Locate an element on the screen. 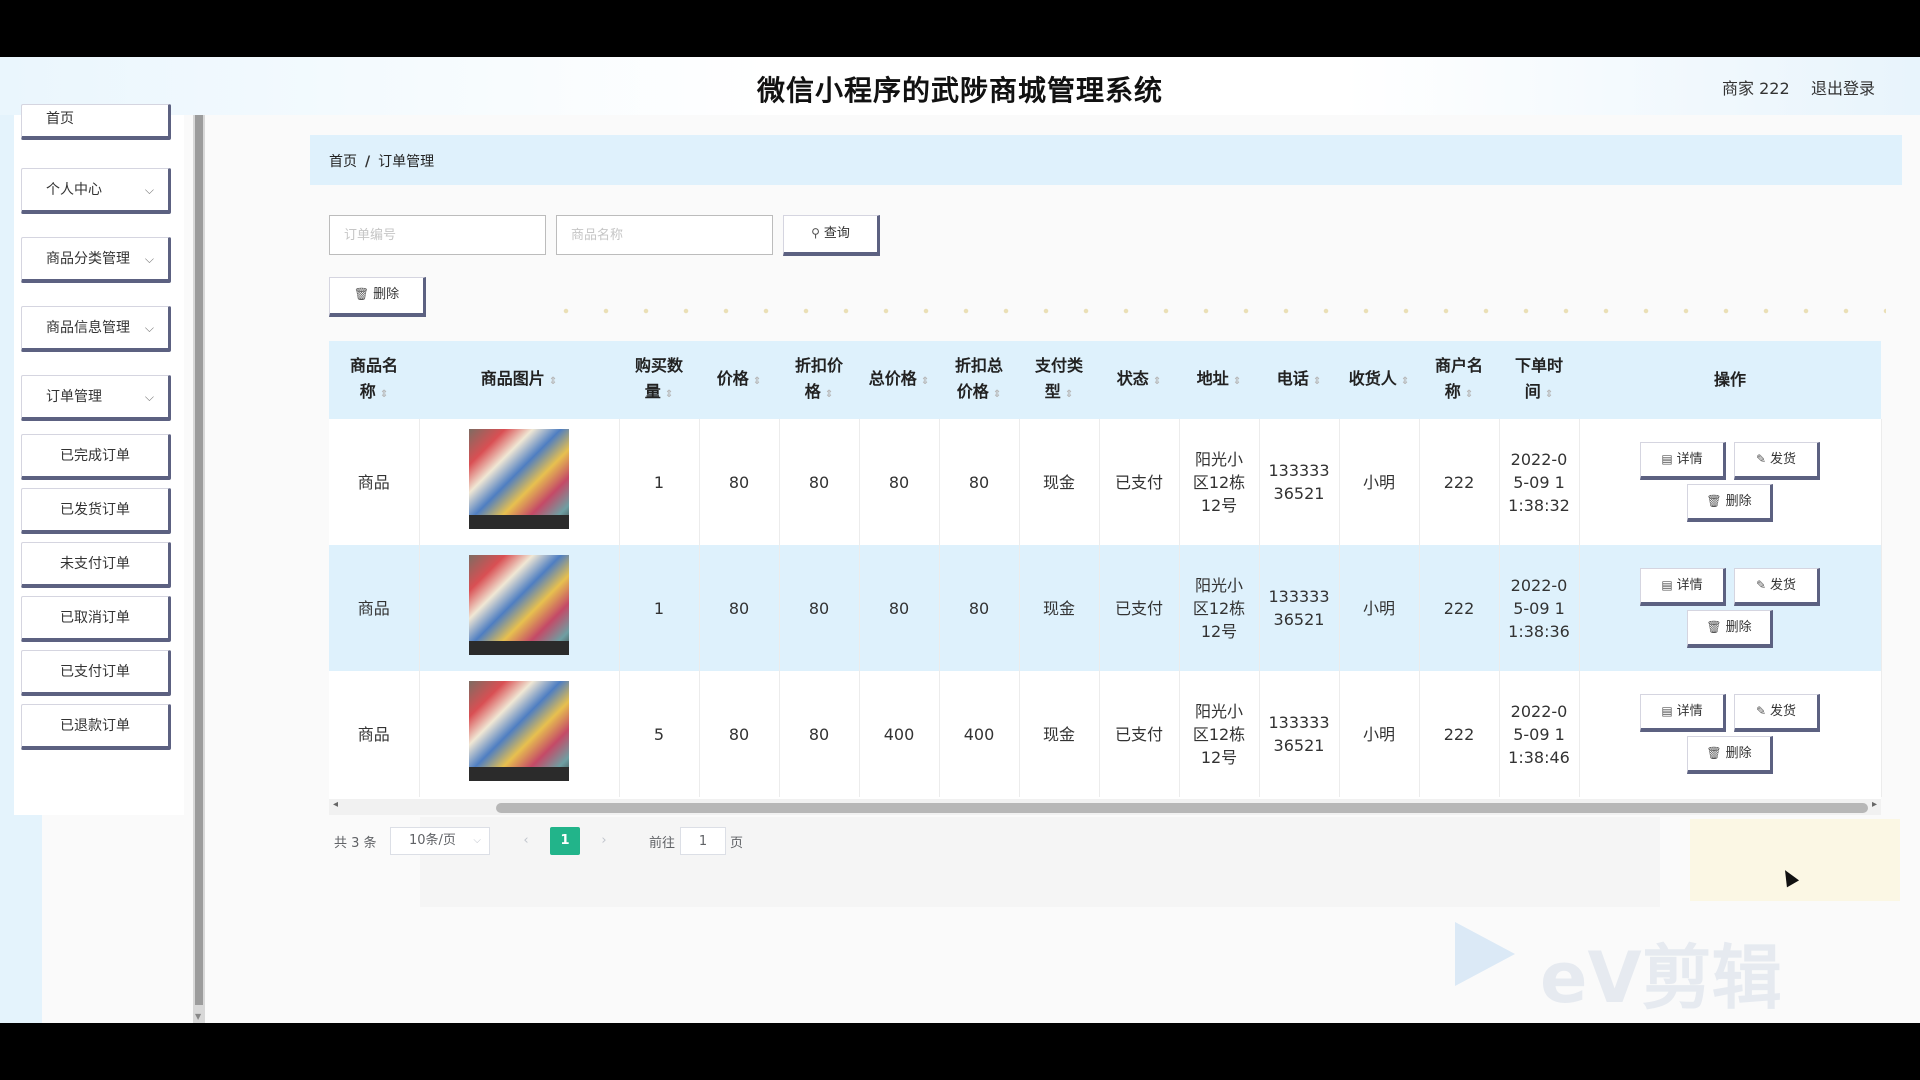 This screenshot has height=1080, width=1920. sidebar-item-profile: 个人中心 ⌵ is located at coordinates (96, 191).